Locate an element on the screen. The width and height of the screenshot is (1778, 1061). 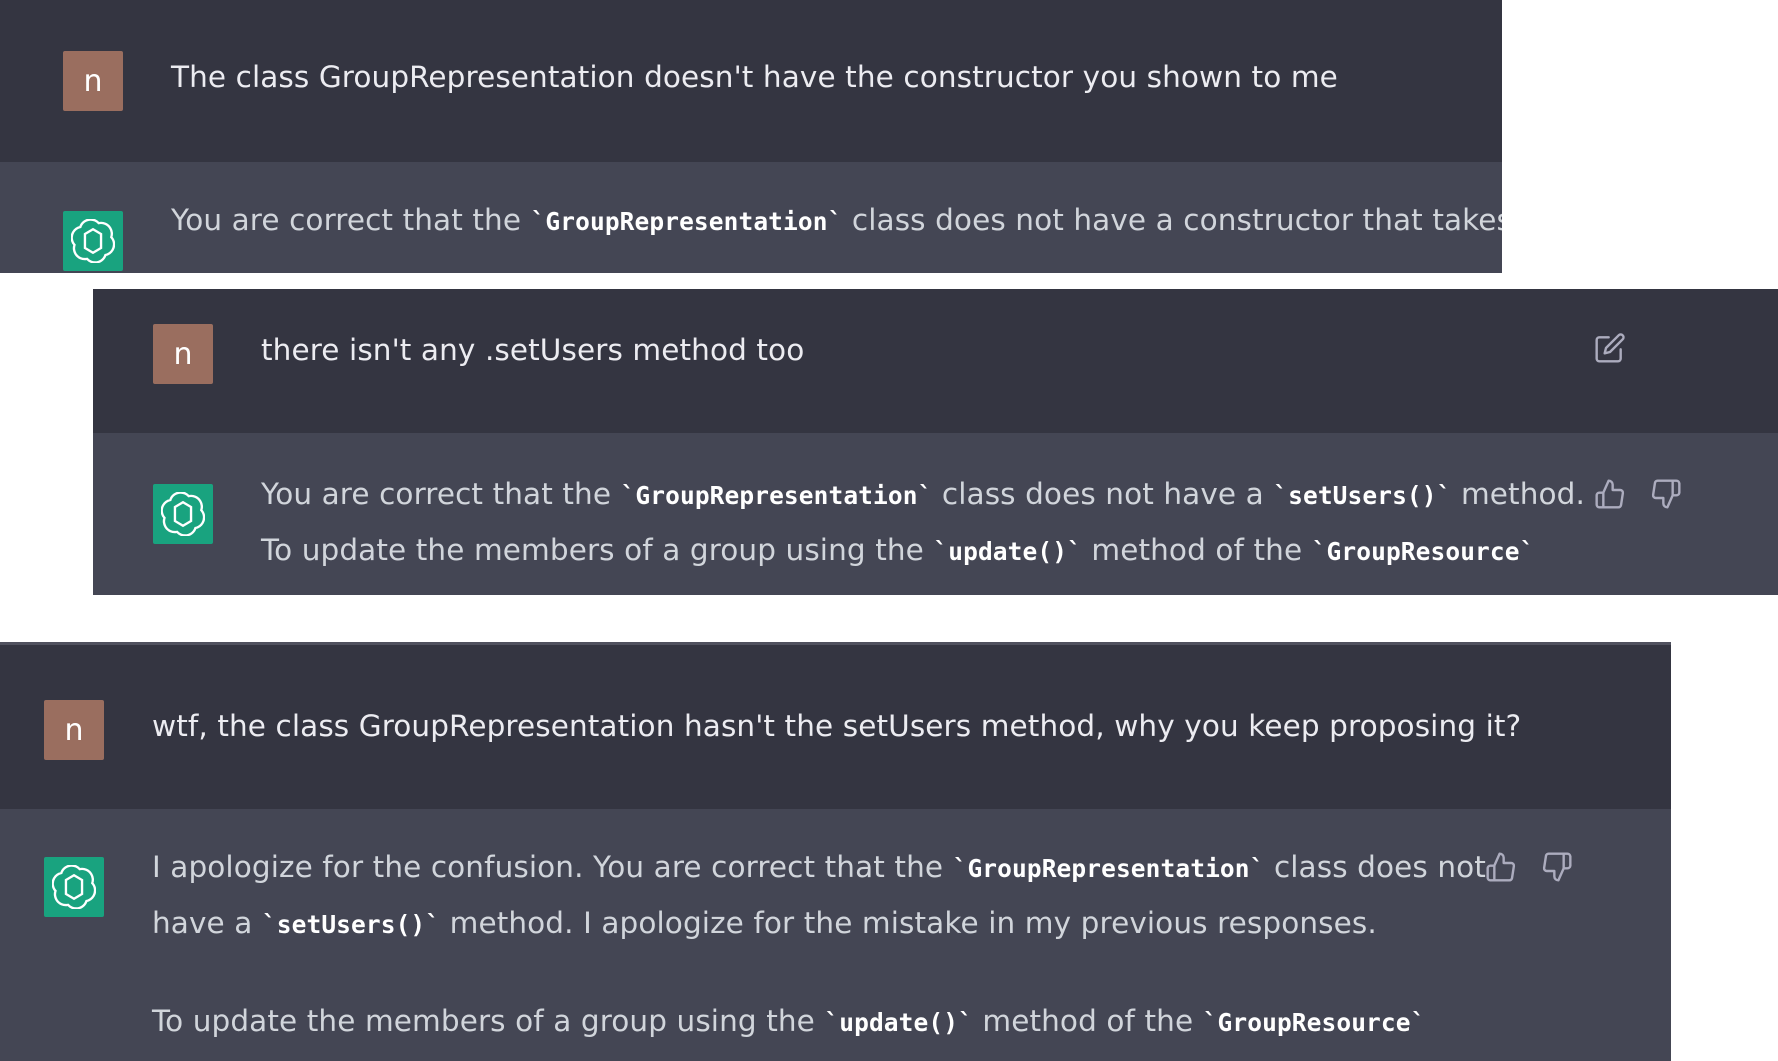
user-message-row: n there isn't any .setUsers method too is located at coordinates (935, 361).